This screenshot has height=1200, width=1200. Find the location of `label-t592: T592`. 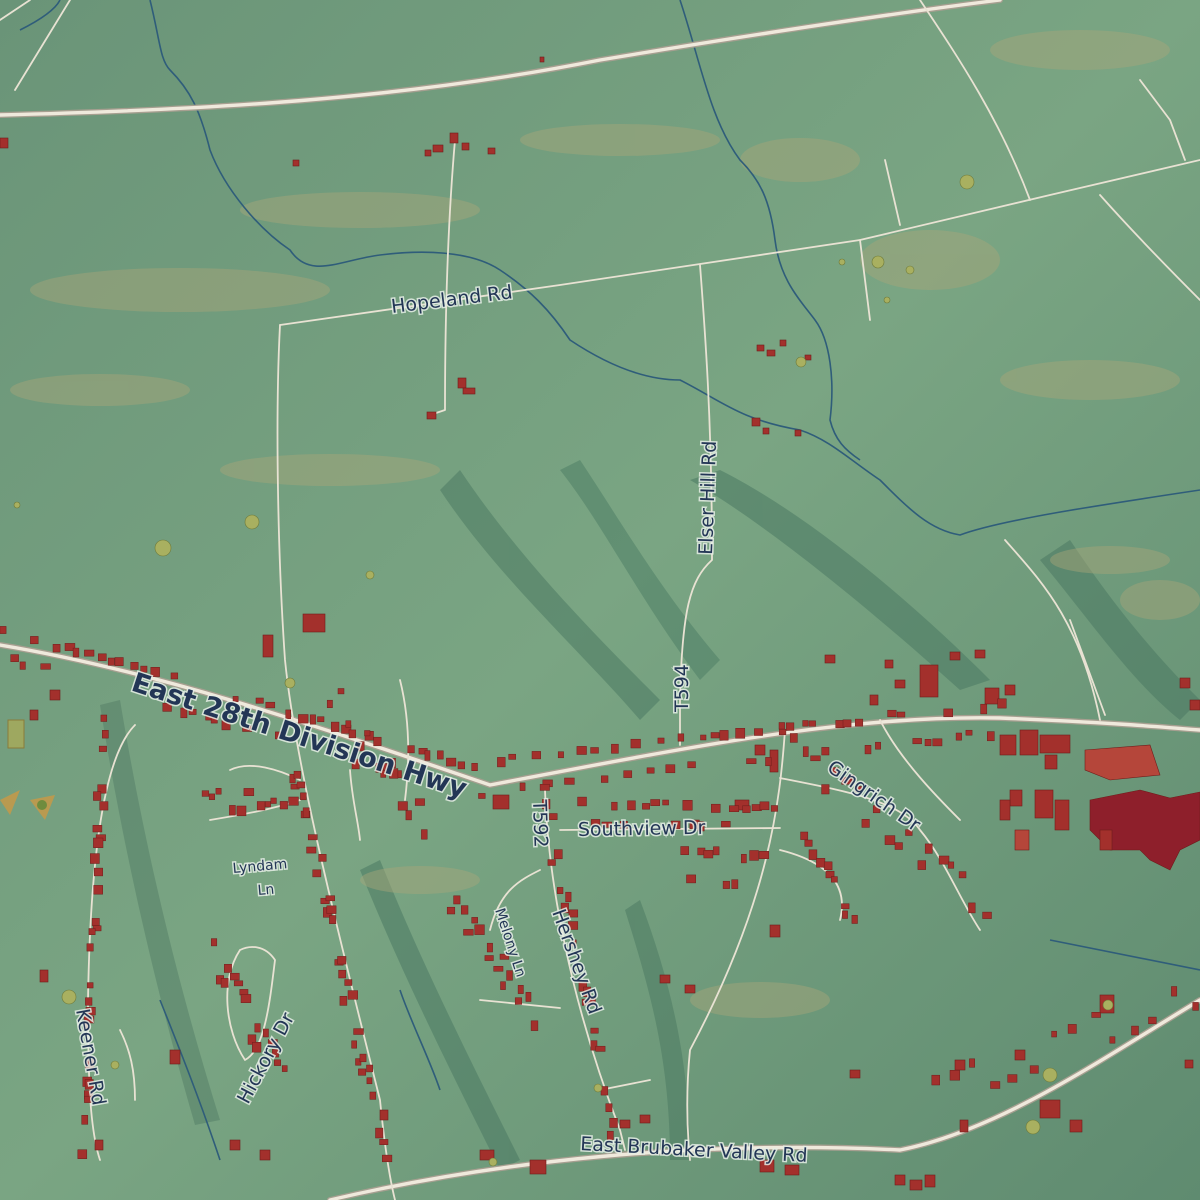

label-t592: T592 is located at coordinates (540, 823).